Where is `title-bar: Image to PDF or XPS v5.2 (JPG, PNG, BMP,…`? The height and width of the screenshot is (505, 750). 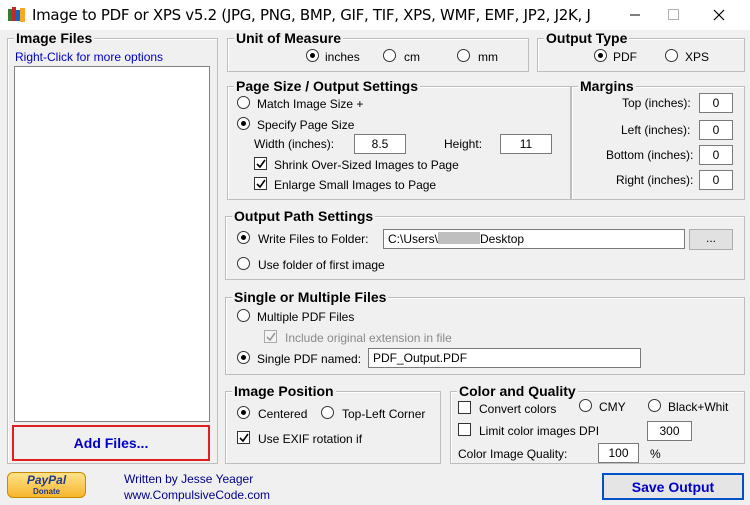
title-bar: Image to PDF or XPS v5.2 (JPG, PNG, BMP,… is located at coordinates (375, 15).